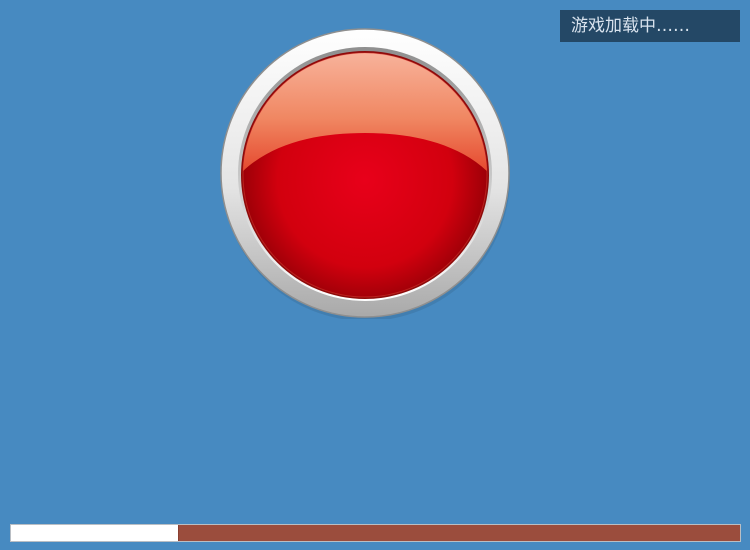  Describe the element at coordinates (95, 533) in the screenshot. I see `loading-progress-fill` at that location.